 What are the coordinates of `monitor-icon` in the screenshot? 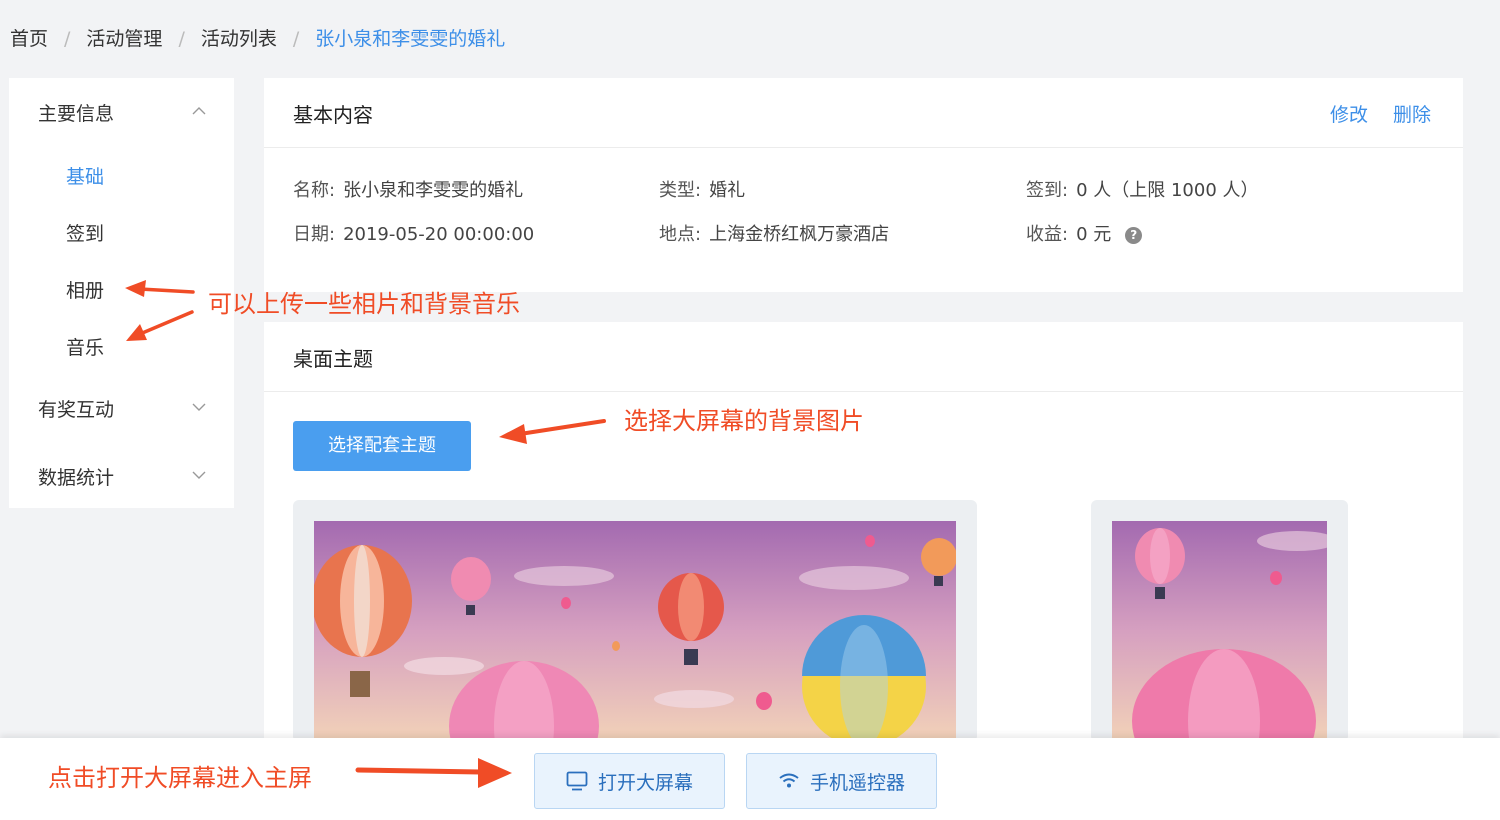 It's located at (577, 781).